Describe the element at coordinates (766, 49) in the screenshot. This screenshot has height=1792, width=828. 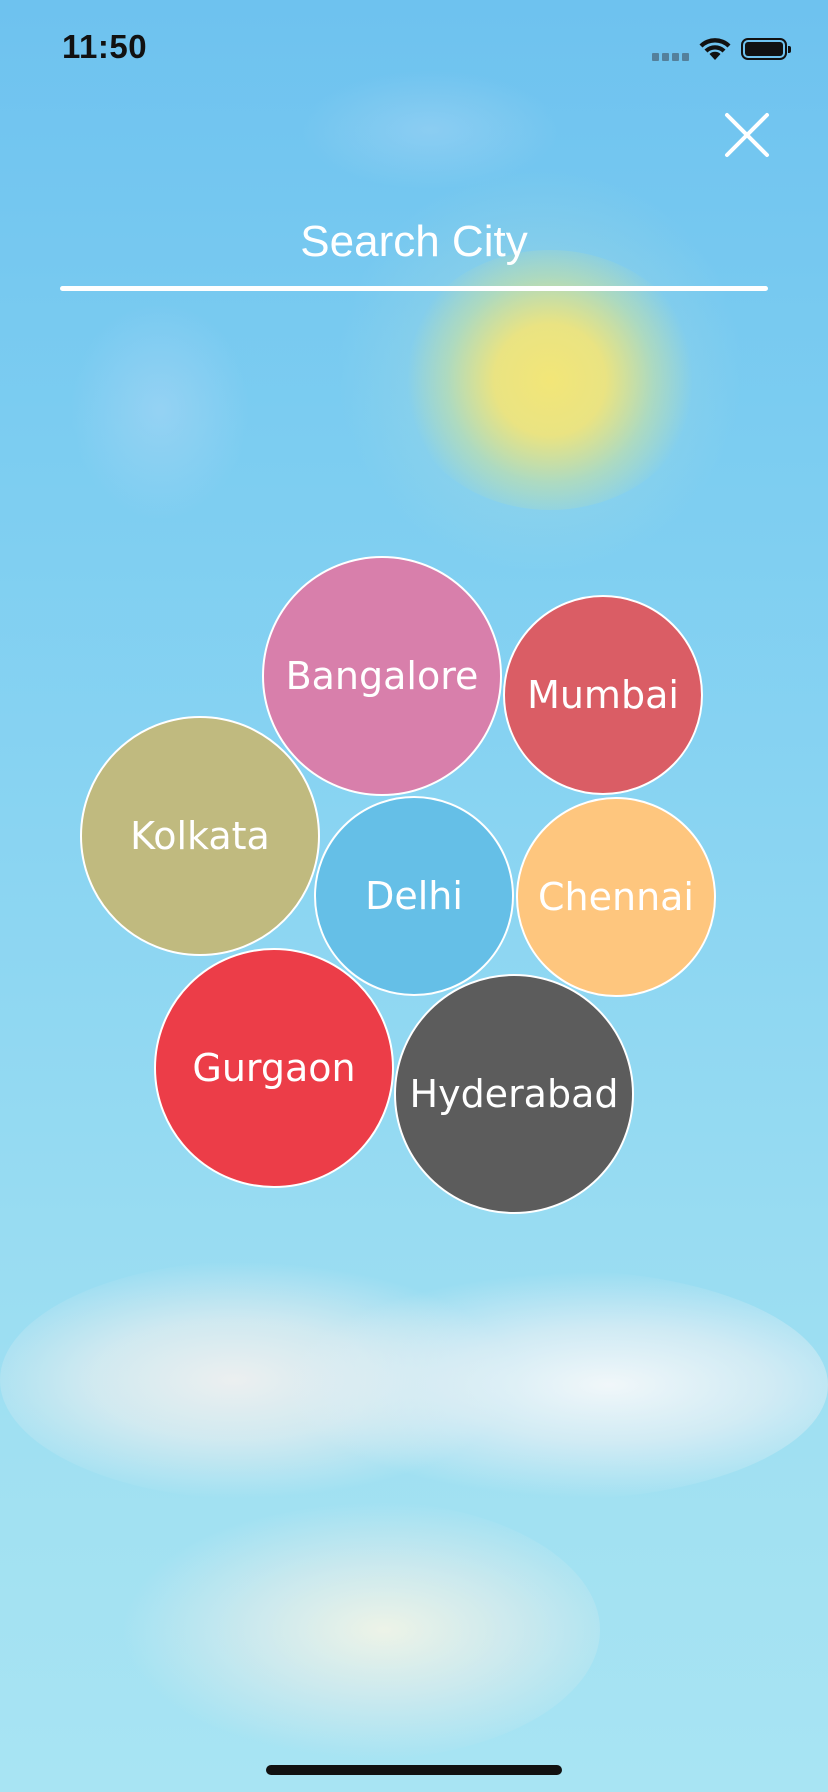
I see `battery-icon` at that location.